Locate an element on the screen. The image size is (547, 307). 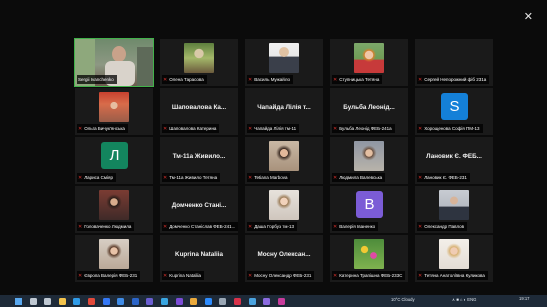
participant-tile: Лановик Є. ФЕБ... ✕ Лановик Є. ФЕБ-231 is located at coordinates (454, 160).